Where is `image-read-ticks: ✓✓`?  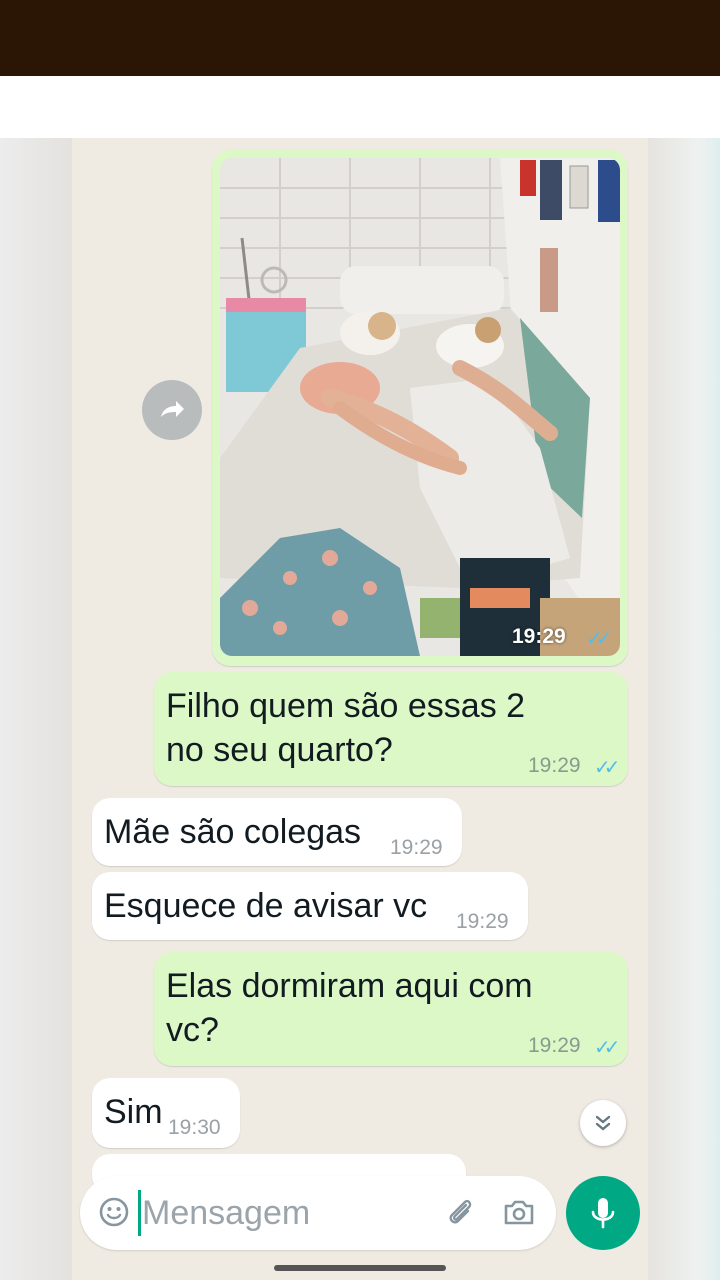 image-read-ticks: ✓✓ is located at coordinates (599, 639).